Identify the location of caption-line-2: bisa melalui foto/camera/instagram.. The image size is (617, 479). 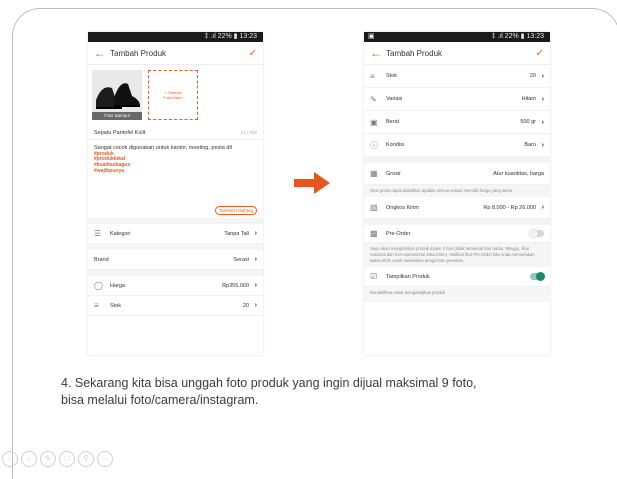
(160, 400).